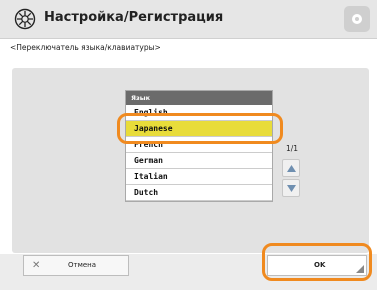 This screenshot has width=377, height=290. What do you see at coordinates (82, 265) in the screenshot?
I see `cancel-label: Отмена` at bounding box center [82, 265].